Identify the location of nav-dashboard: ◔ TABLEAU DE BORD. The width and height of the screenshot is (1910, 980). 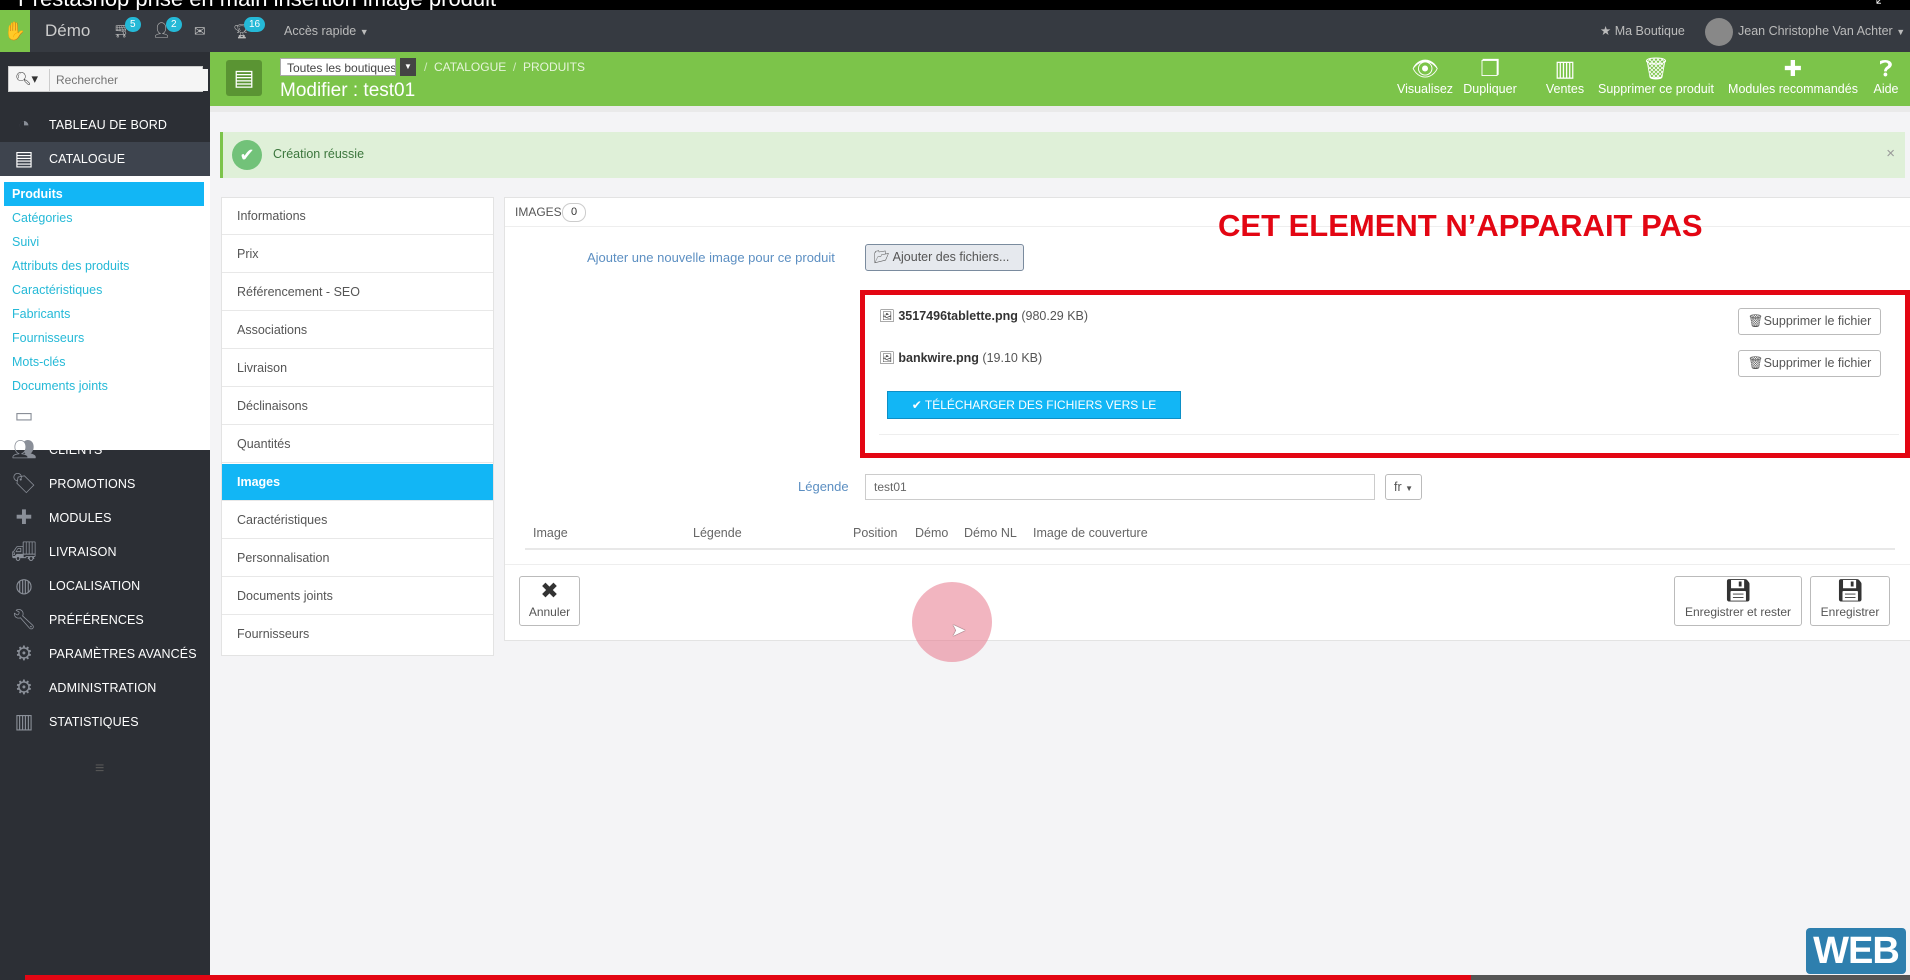
(105, 125).